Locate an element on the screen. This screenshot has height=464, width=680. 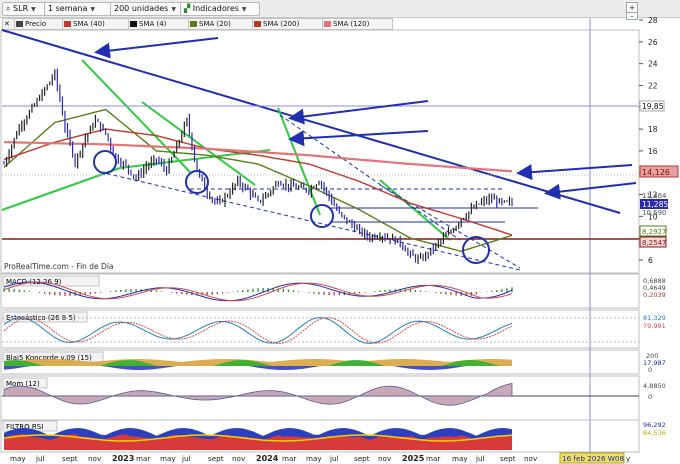
koncorde-blue-area is located at coordinates (258, 368).